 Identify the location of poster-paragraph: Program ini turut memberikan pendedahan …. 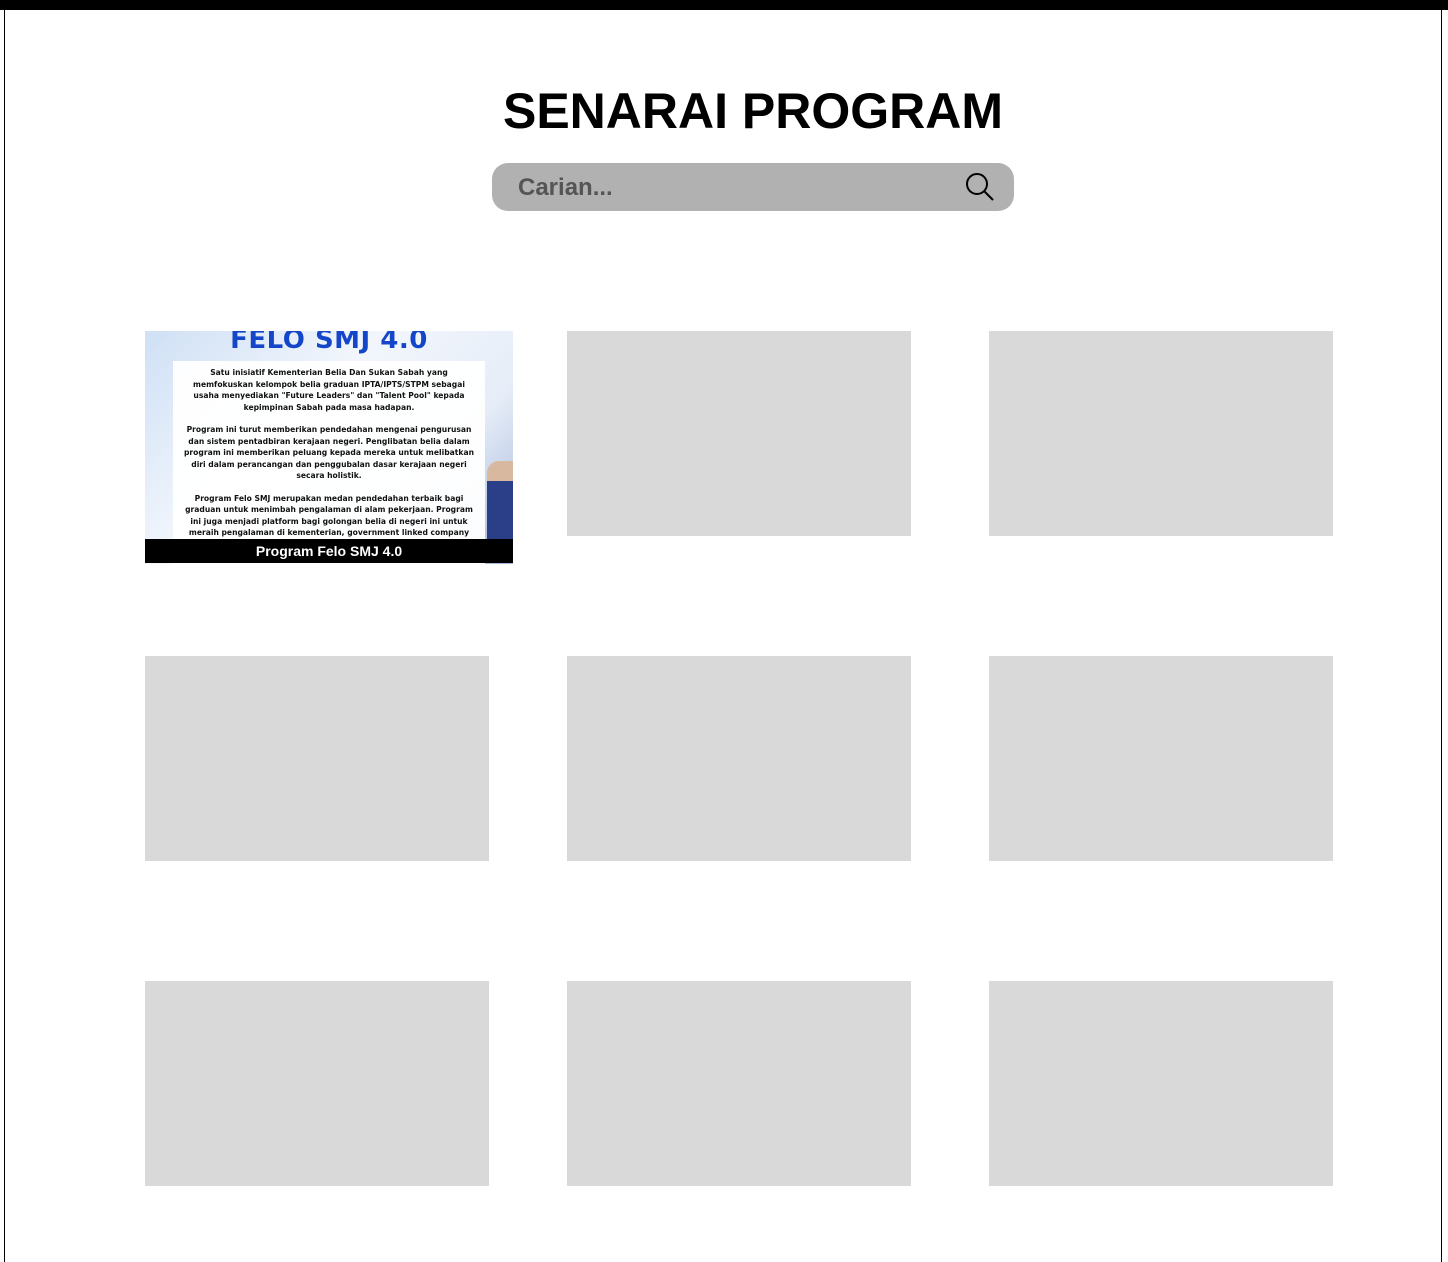
(329, 452).